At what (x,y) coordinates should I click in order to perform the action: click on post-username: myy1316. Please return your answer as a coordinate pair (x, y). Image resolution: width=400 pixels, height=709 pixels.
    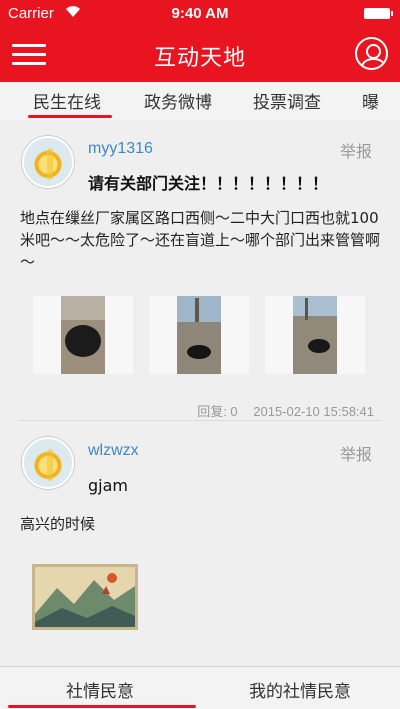
    Looking at the image, I should click on (120, 149).